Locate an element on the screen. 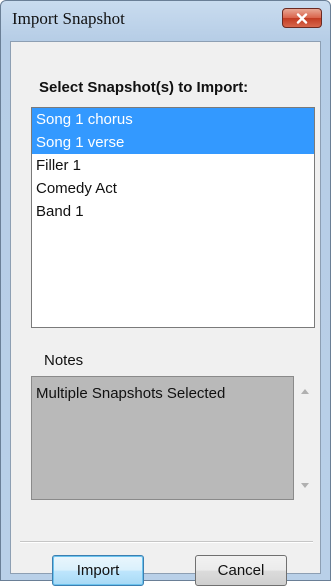  list-item-comedy-act: Comedy Act is located at coordinates (173, 188).